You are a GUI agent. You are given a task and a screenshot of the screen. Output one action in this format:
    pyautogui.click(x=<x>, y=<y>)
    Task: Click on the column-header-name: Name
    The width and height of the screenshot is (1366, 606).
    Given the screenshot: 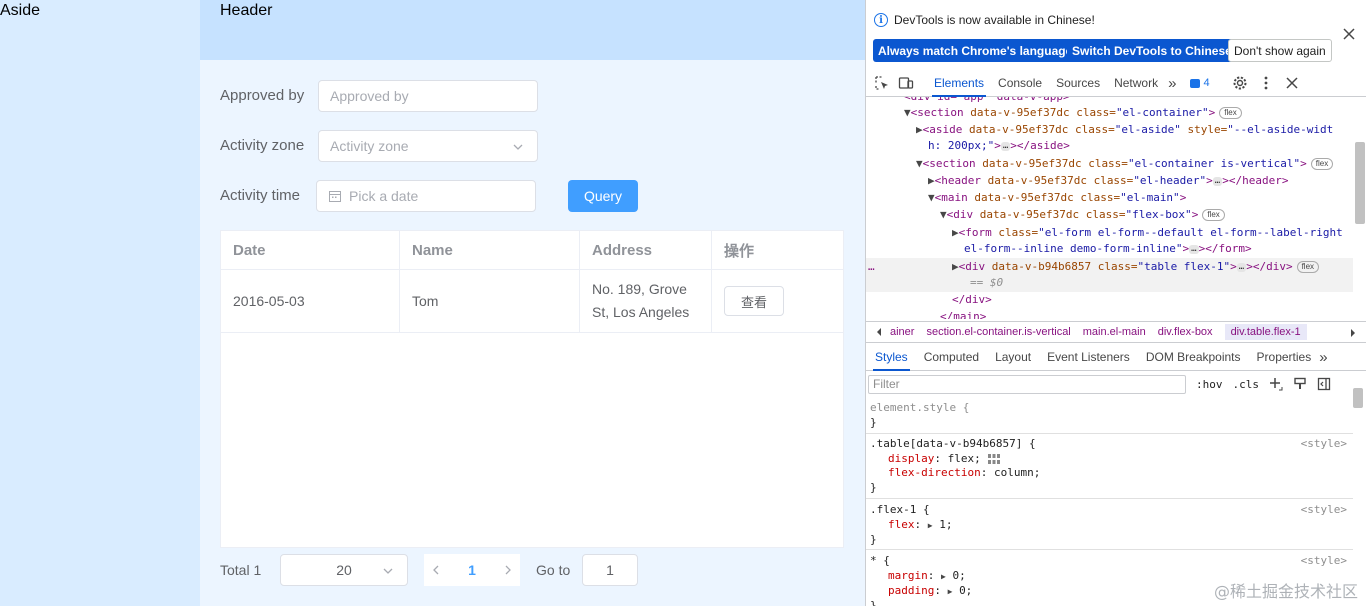 What is the action you would take?
    pyautogui.click(x=490, y=250)
    